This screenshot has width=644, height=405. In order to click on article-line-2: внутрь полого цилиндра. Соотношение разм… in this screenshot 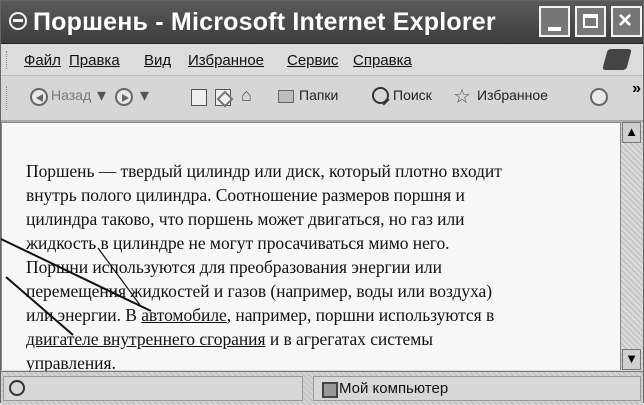, I will do `click(245, 195)`.